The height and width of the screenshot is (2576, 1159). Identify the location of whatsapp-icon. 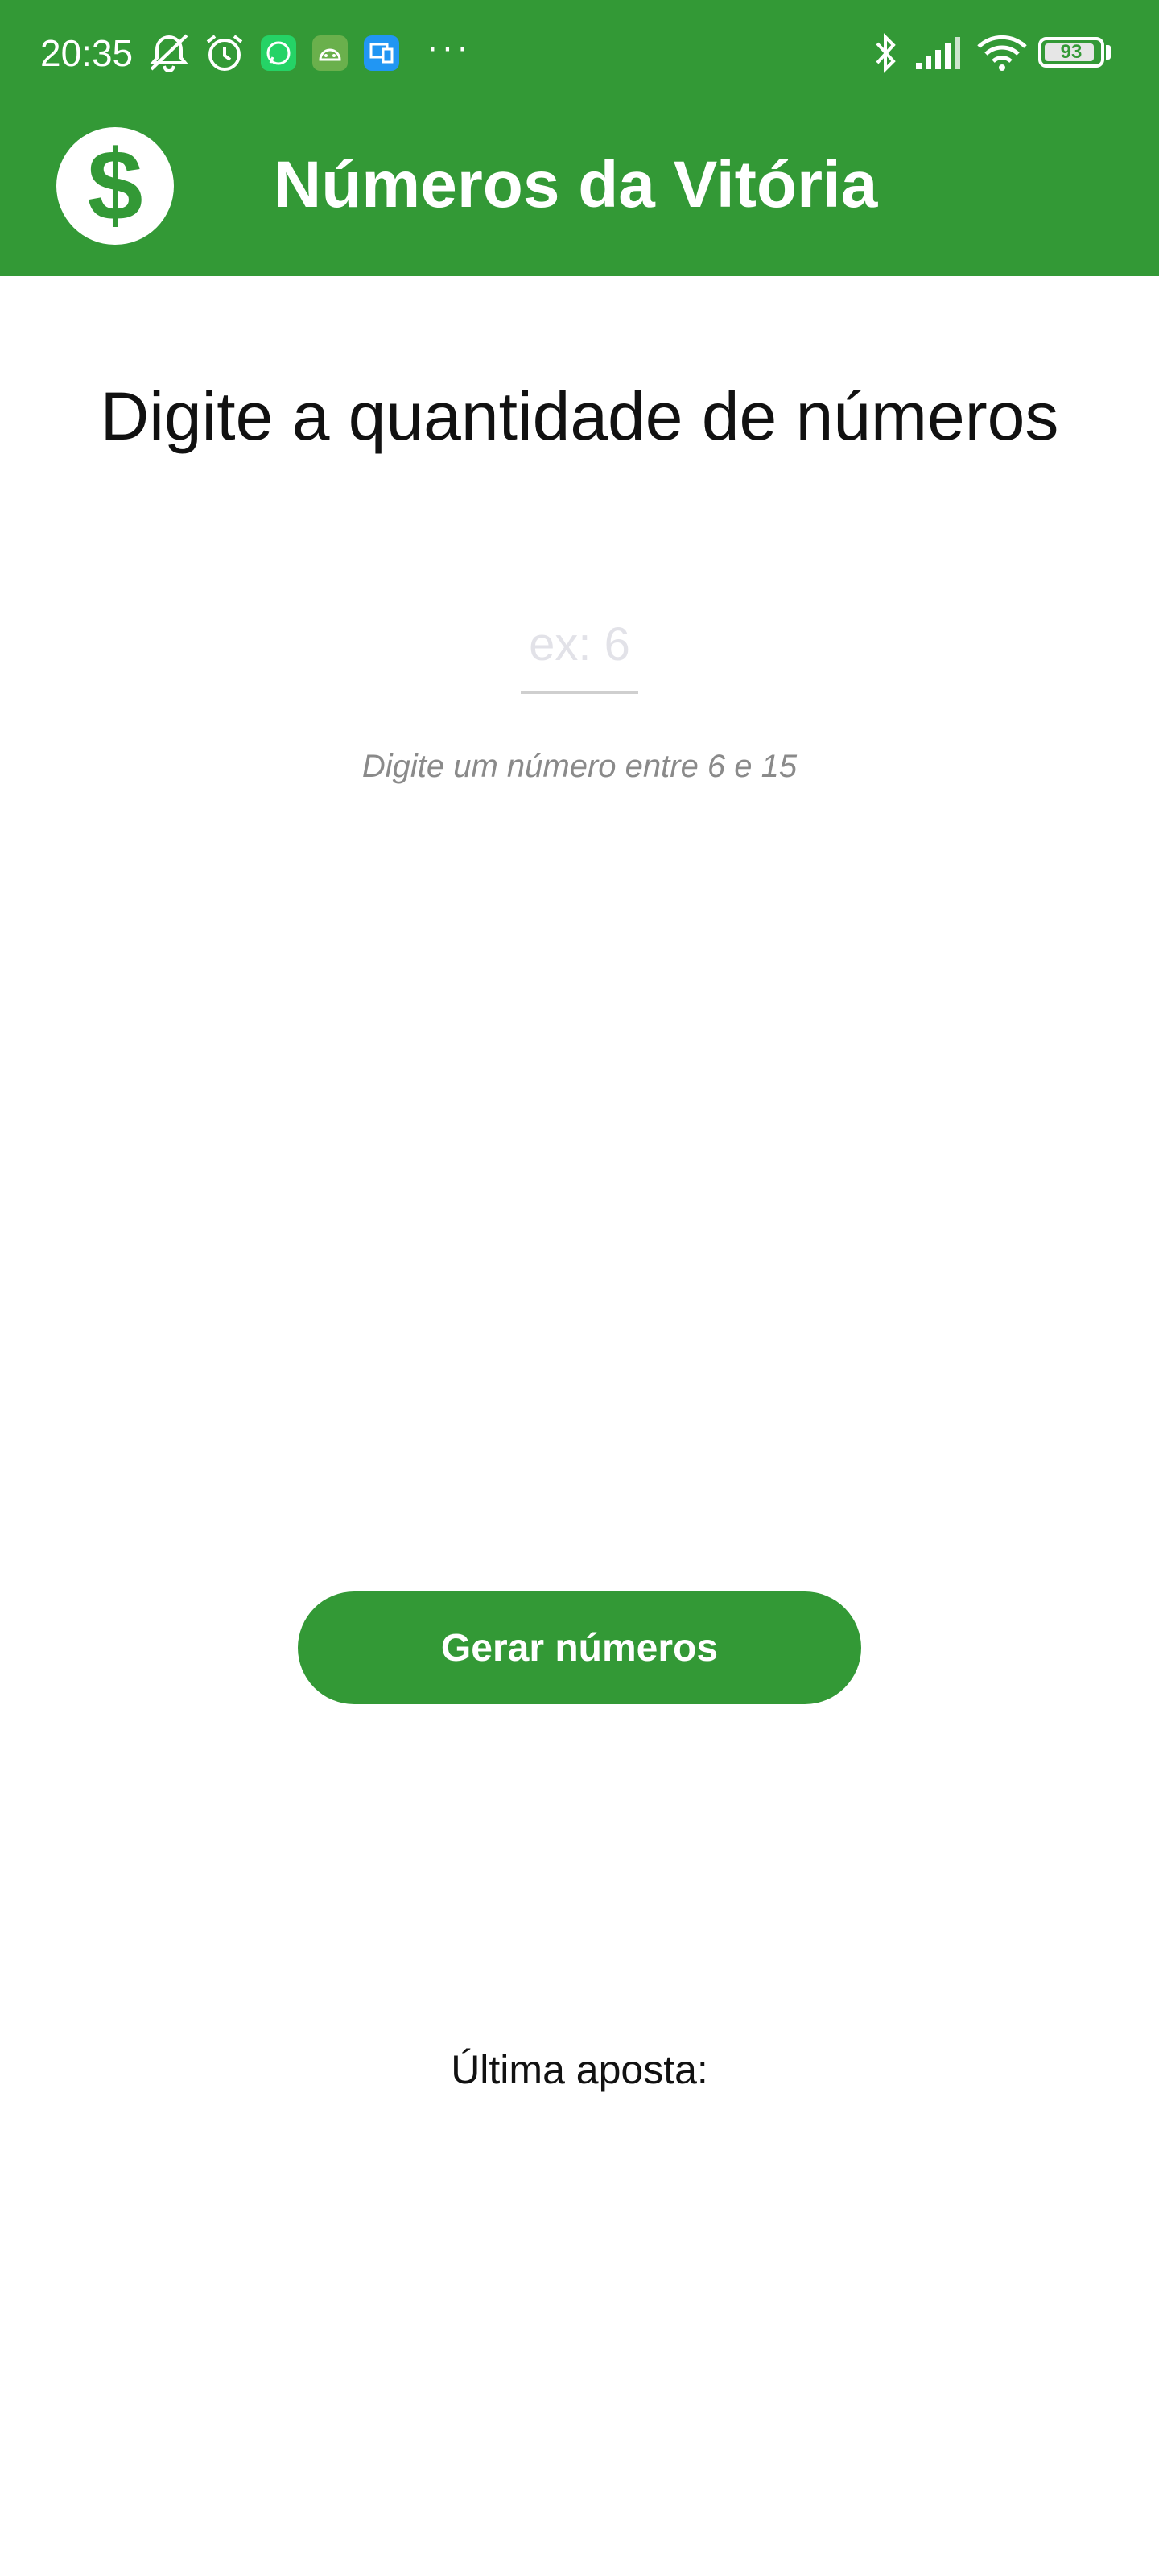
(278, 53).